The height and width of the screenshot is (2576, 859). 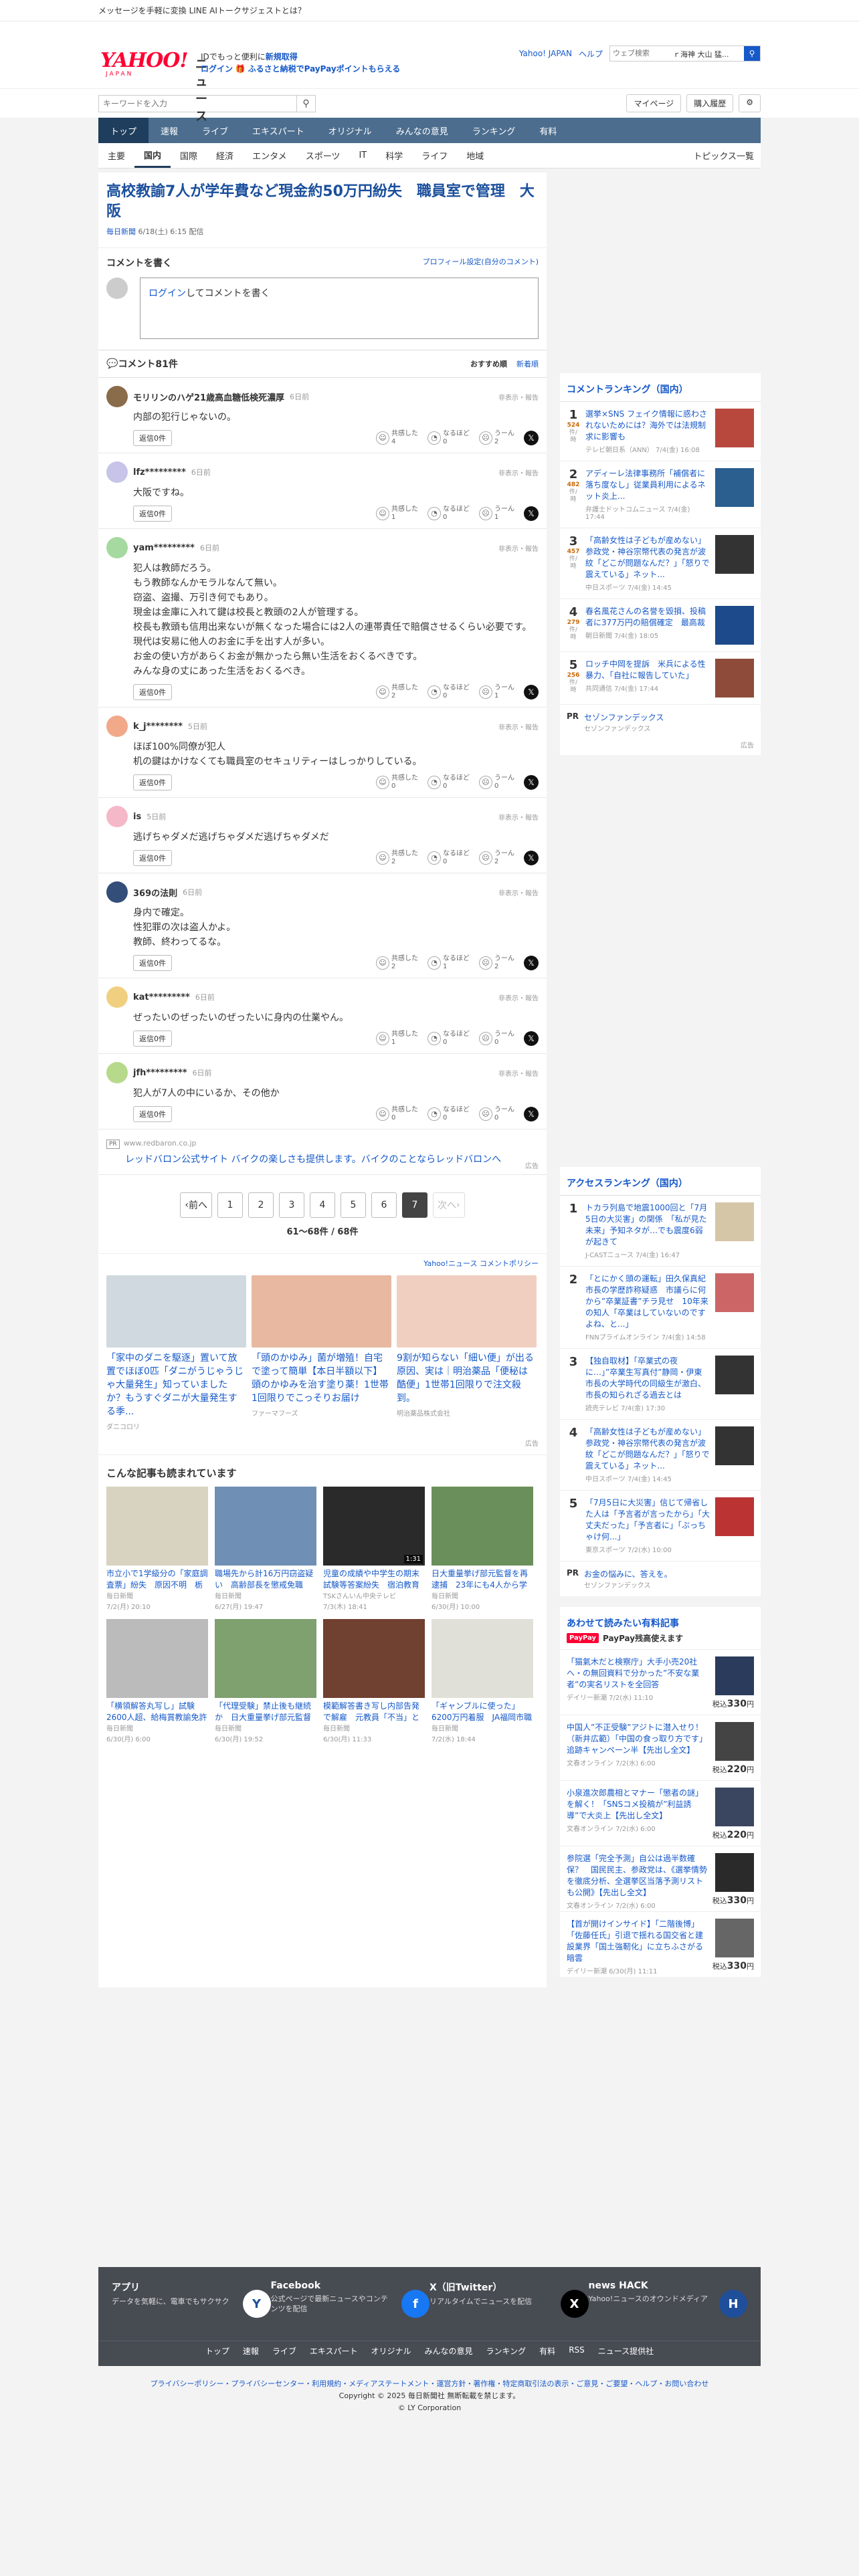 I want to click on sort-newest: 新着順, so click(x=527, y=363).